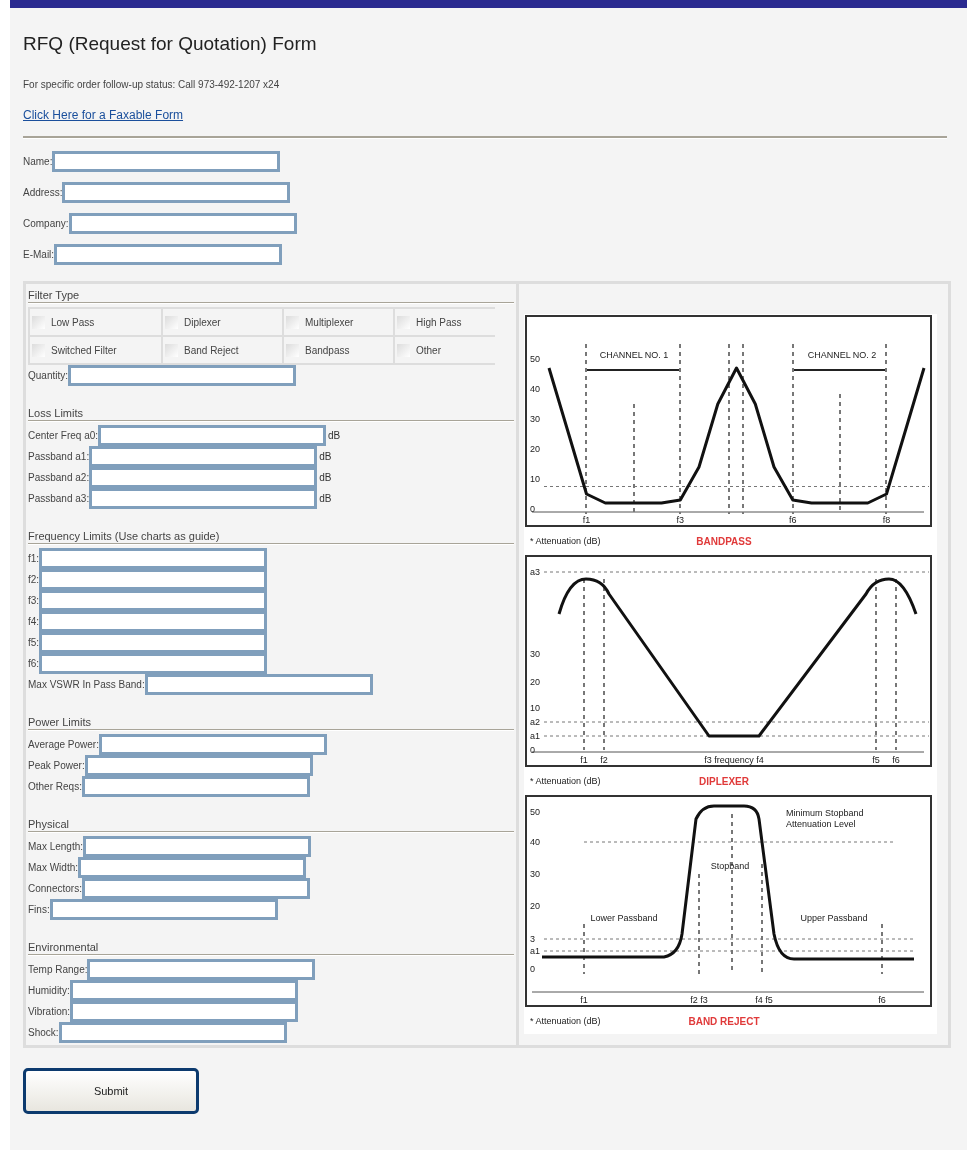 The height and width of the screenshot is (1150, 967). Describe the element at coordinates (876, 760) in the screenshot. I see `axis-tick: f5` at that location.